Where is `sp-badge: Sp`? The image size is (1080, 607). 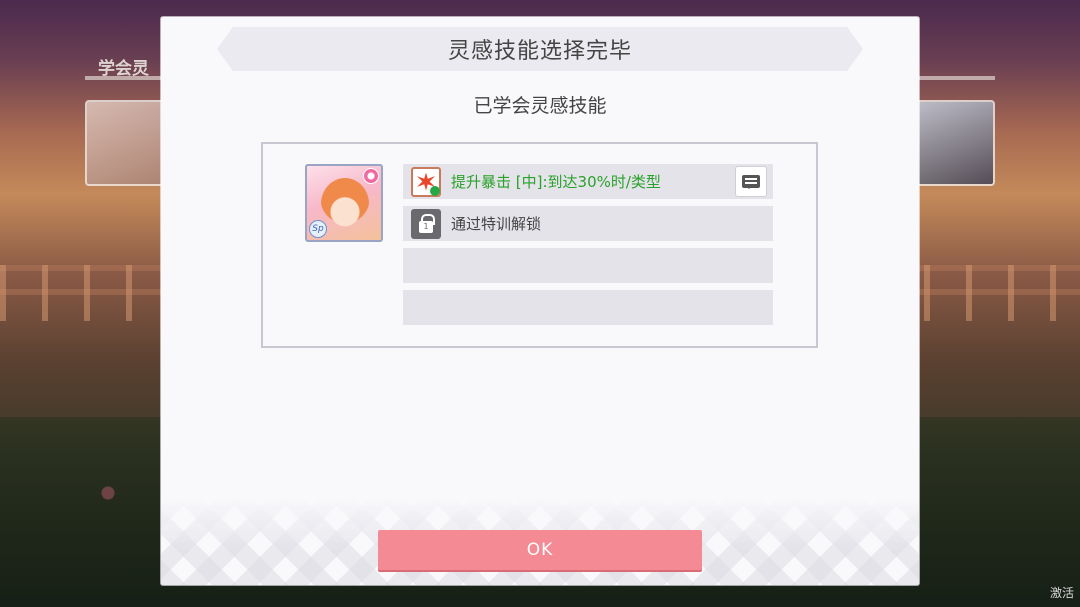 sp-badge: Sp is located at coordinates (318, 229).